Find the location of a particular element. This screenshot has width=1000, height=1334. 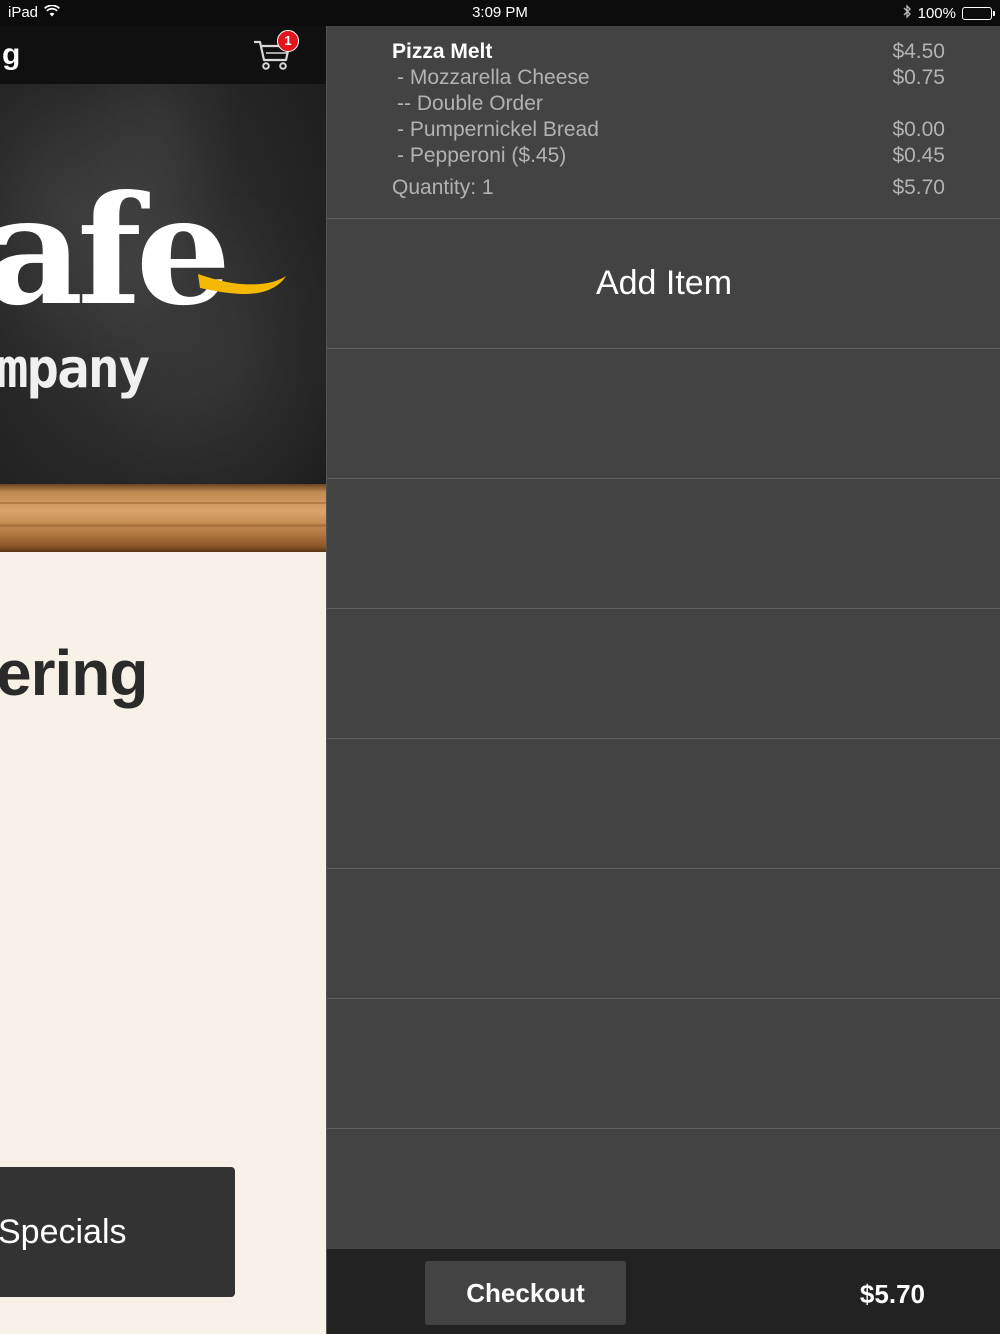

item-name: Pizza Melt is located at coordinates (442, 51).